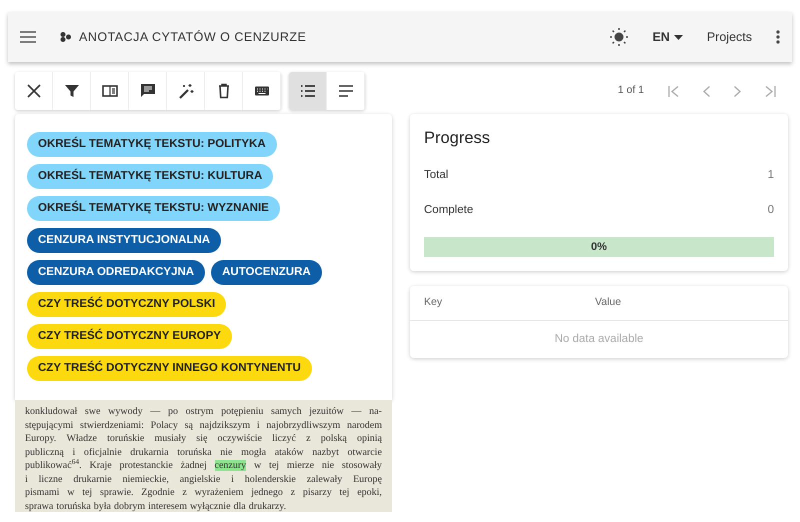 This screenshot has width=800, height=522. Describe the element at coordinates (65, 37) in the screenshot. I see `dots-logo-icon` at that location.